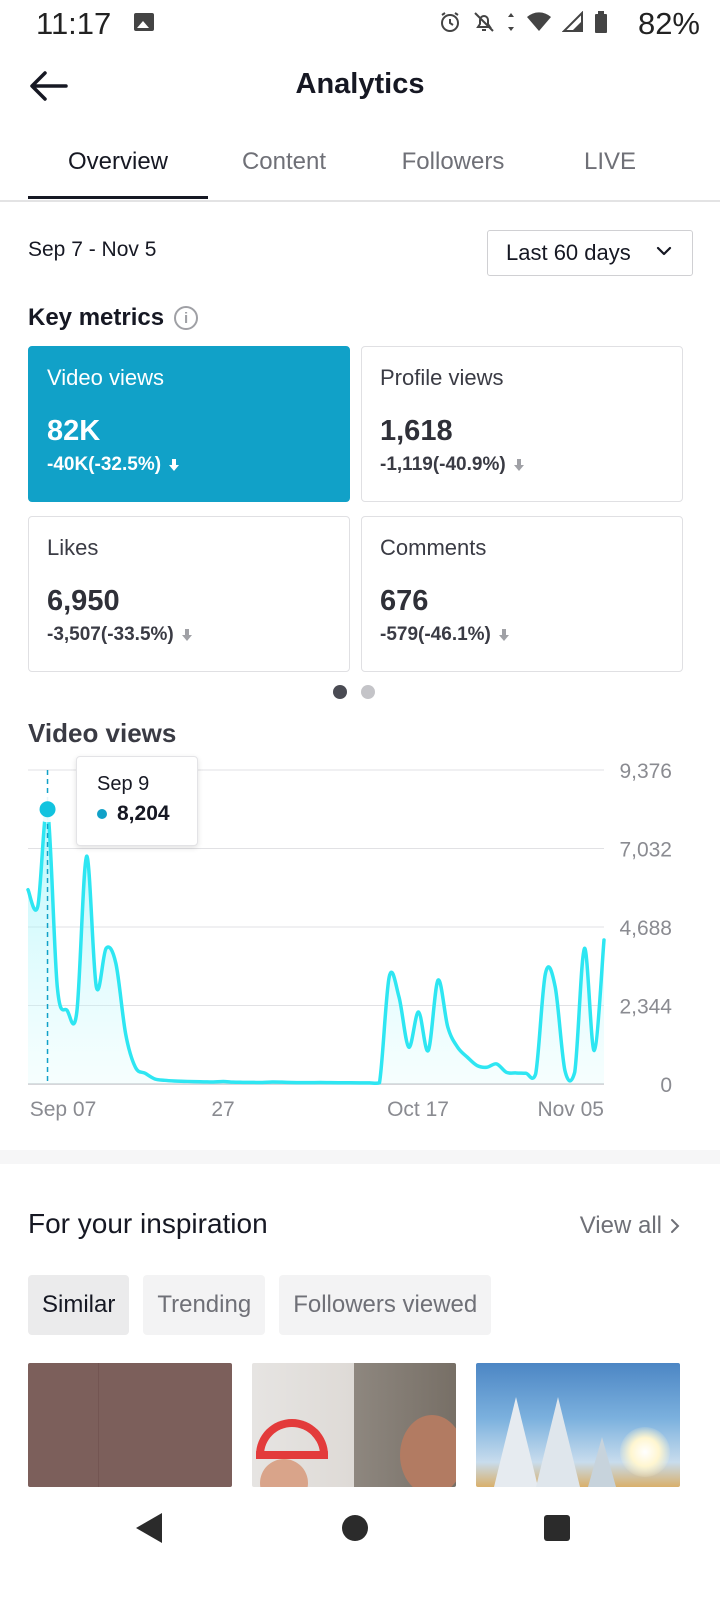  I want to click on y-tick-label: 9,376, so click(645, 771).